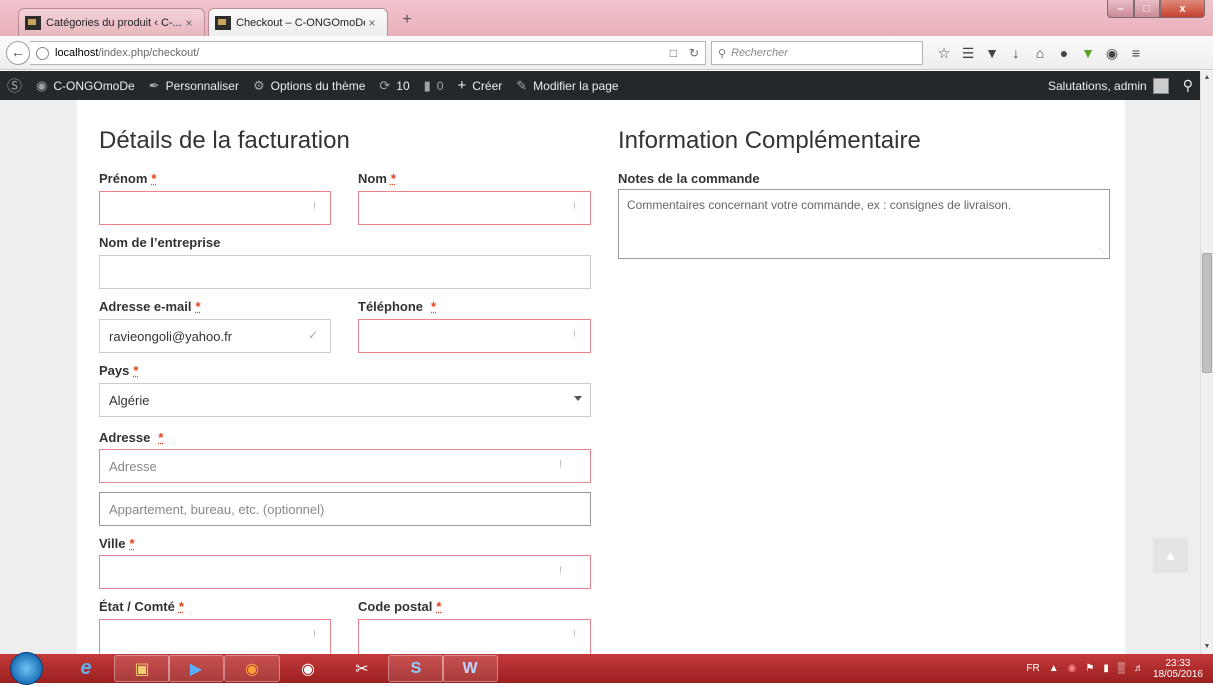  Describe the element at coordinates (1088, 53) in the screenshot. I see `addon-icon: ▼` at that location.